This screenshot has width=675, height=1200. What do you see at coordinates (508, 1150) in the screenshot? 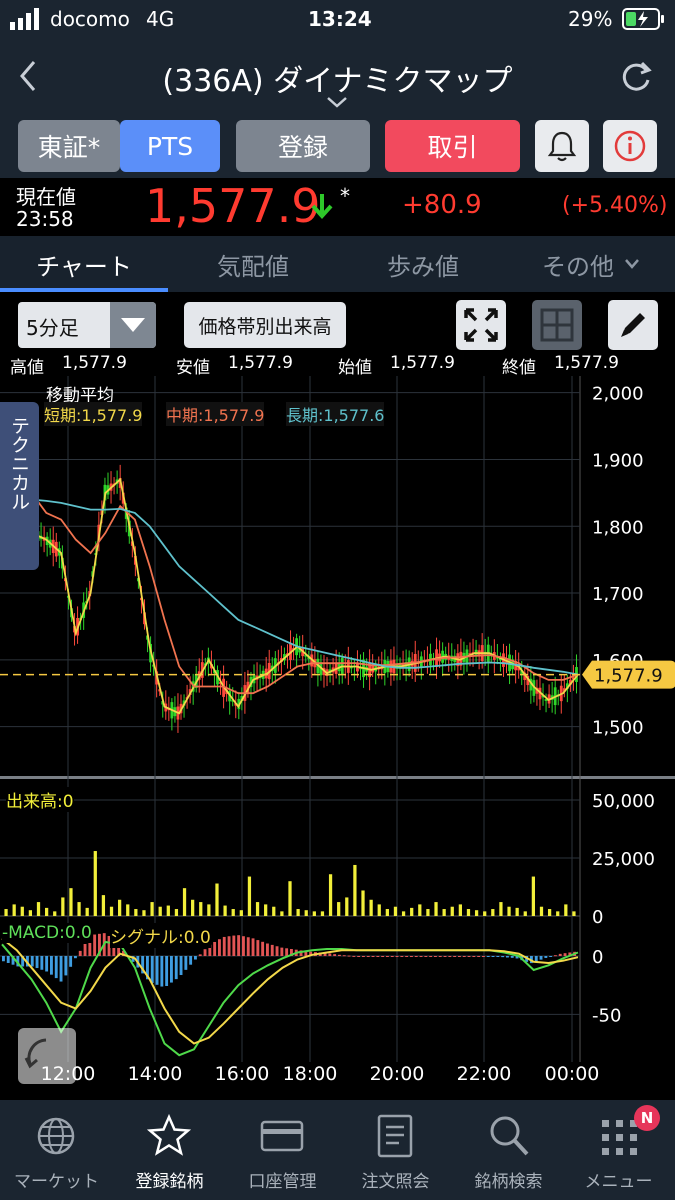
I see `nav-search: 銘柄検索` at bounding box center [508, 1150].